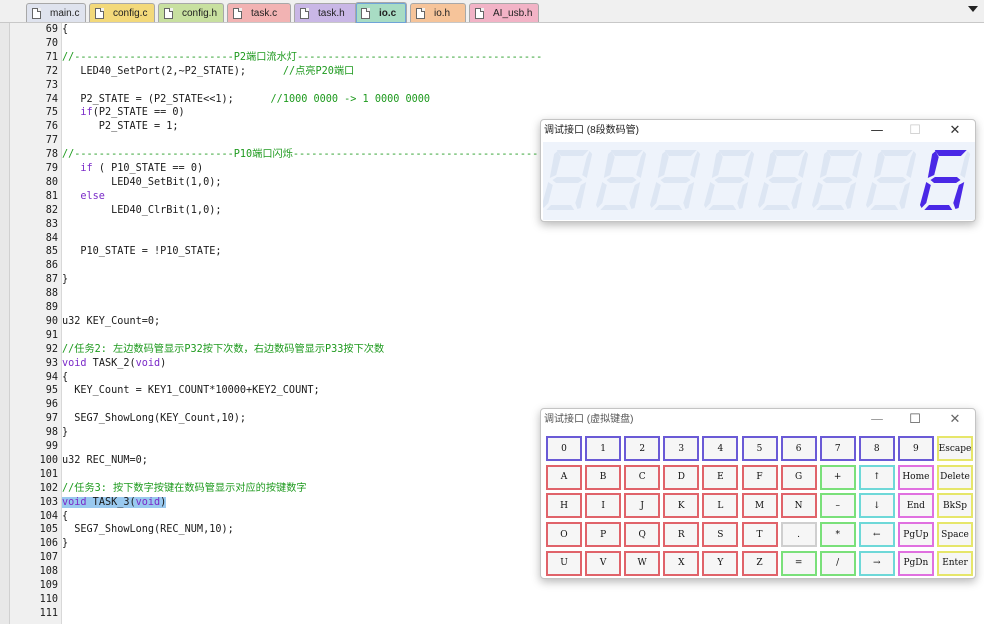  What do you see at coordinates (915, 420) in the screenshot?
I see `kbd-maximize-button: ☐` at bounding box center [915, 420].